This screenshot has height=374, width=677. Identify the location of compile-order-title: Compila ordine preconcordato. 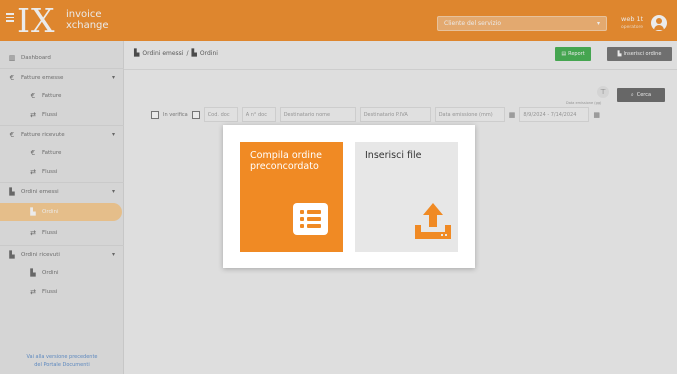
(286, 161).